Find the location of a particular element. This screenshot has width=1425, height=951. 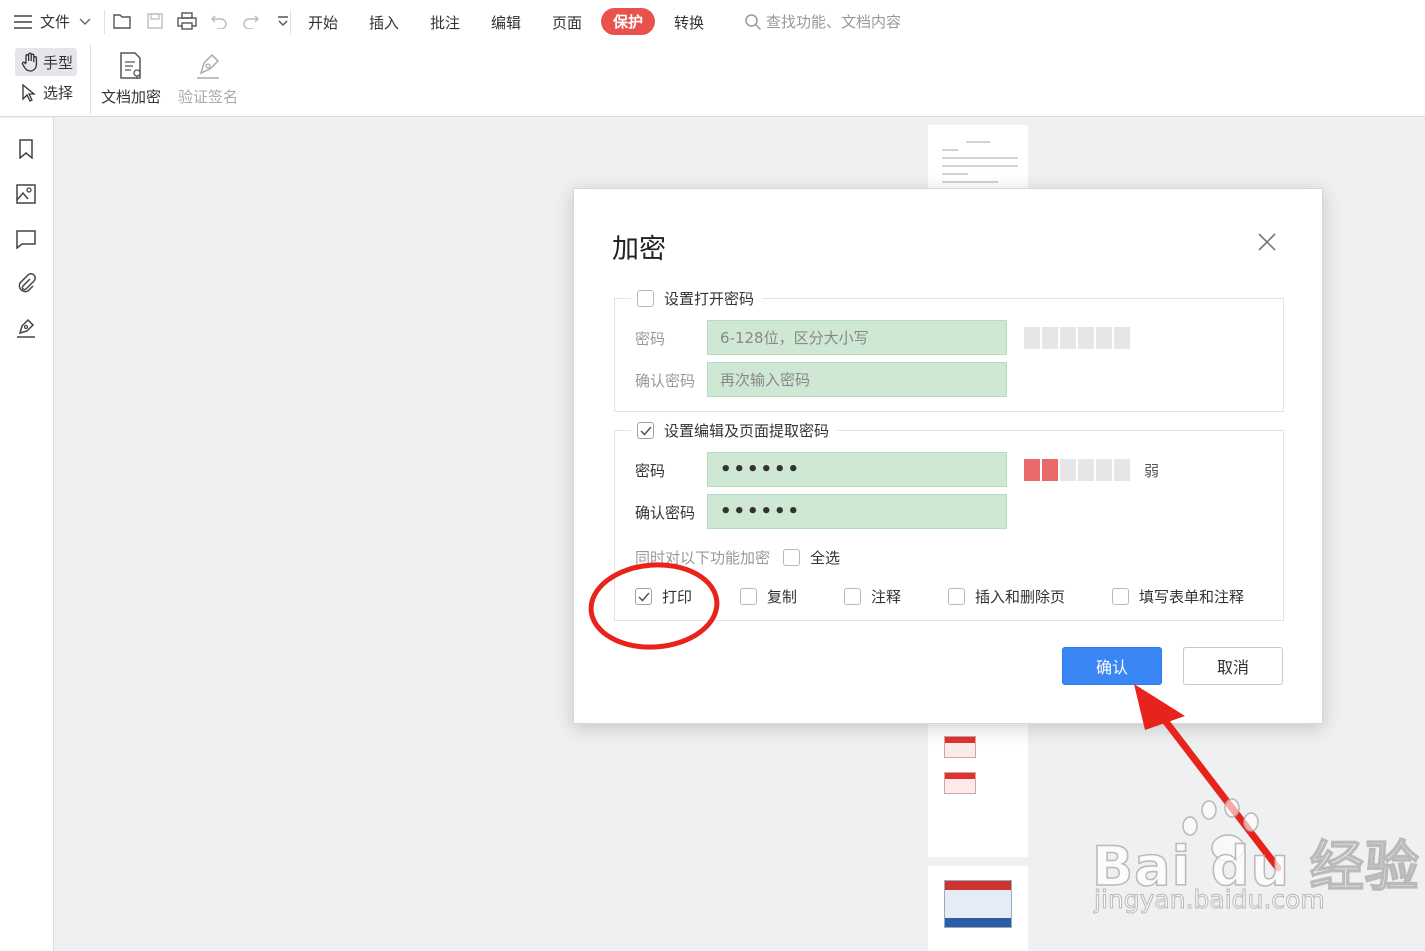

edit-password-checkbox is located at coordinates (645, 430).